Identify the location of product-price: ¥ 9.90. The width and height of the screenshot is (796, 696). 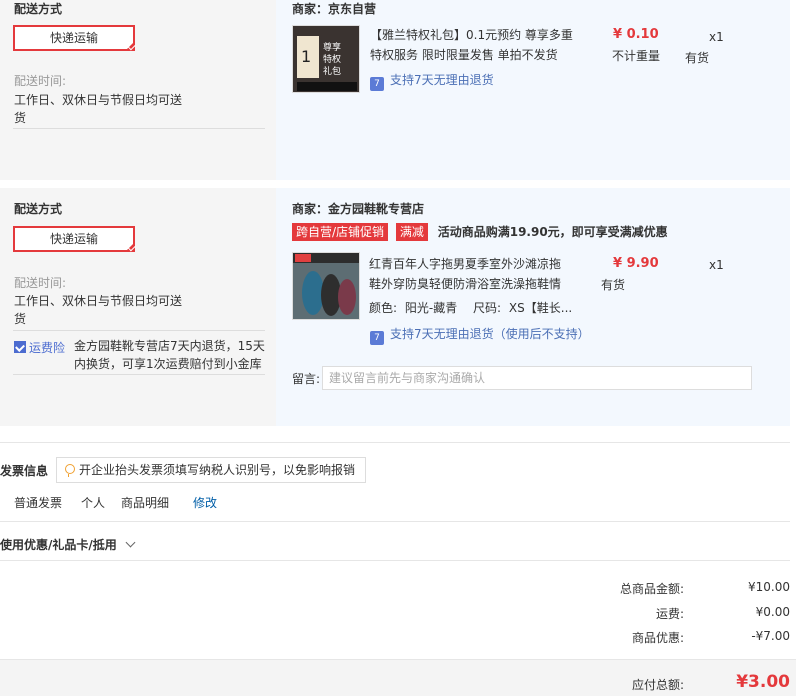
(636, 263).